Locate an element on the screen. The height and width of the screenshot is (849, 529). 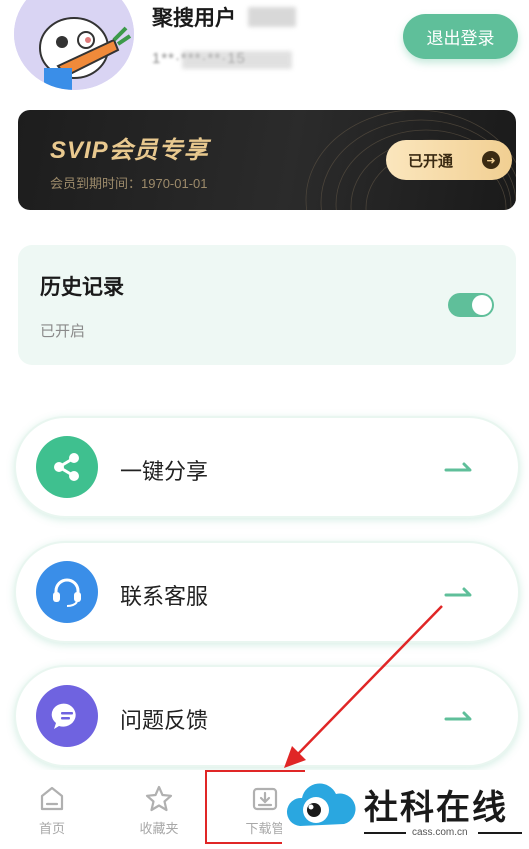
share-icon is located at coordinates (67, 467).